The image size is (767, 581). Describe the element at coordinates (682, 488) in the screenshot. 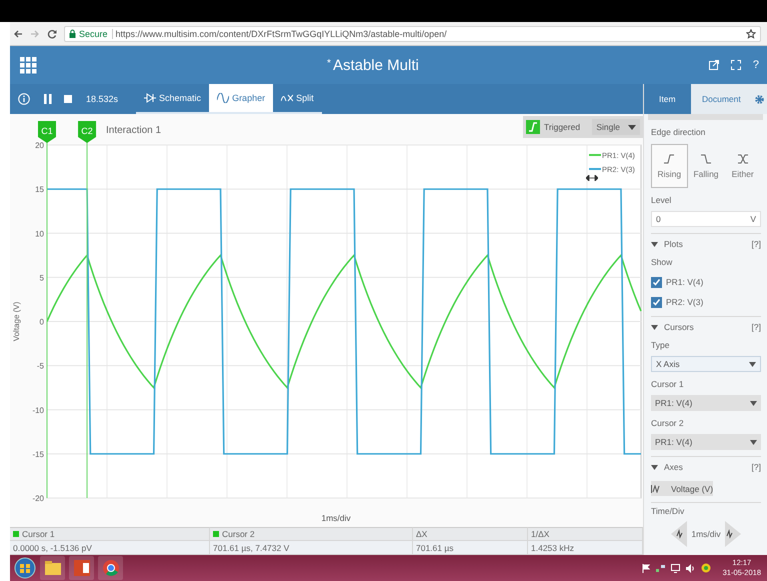

I see `axis-button: Voltage (V)` at that location.